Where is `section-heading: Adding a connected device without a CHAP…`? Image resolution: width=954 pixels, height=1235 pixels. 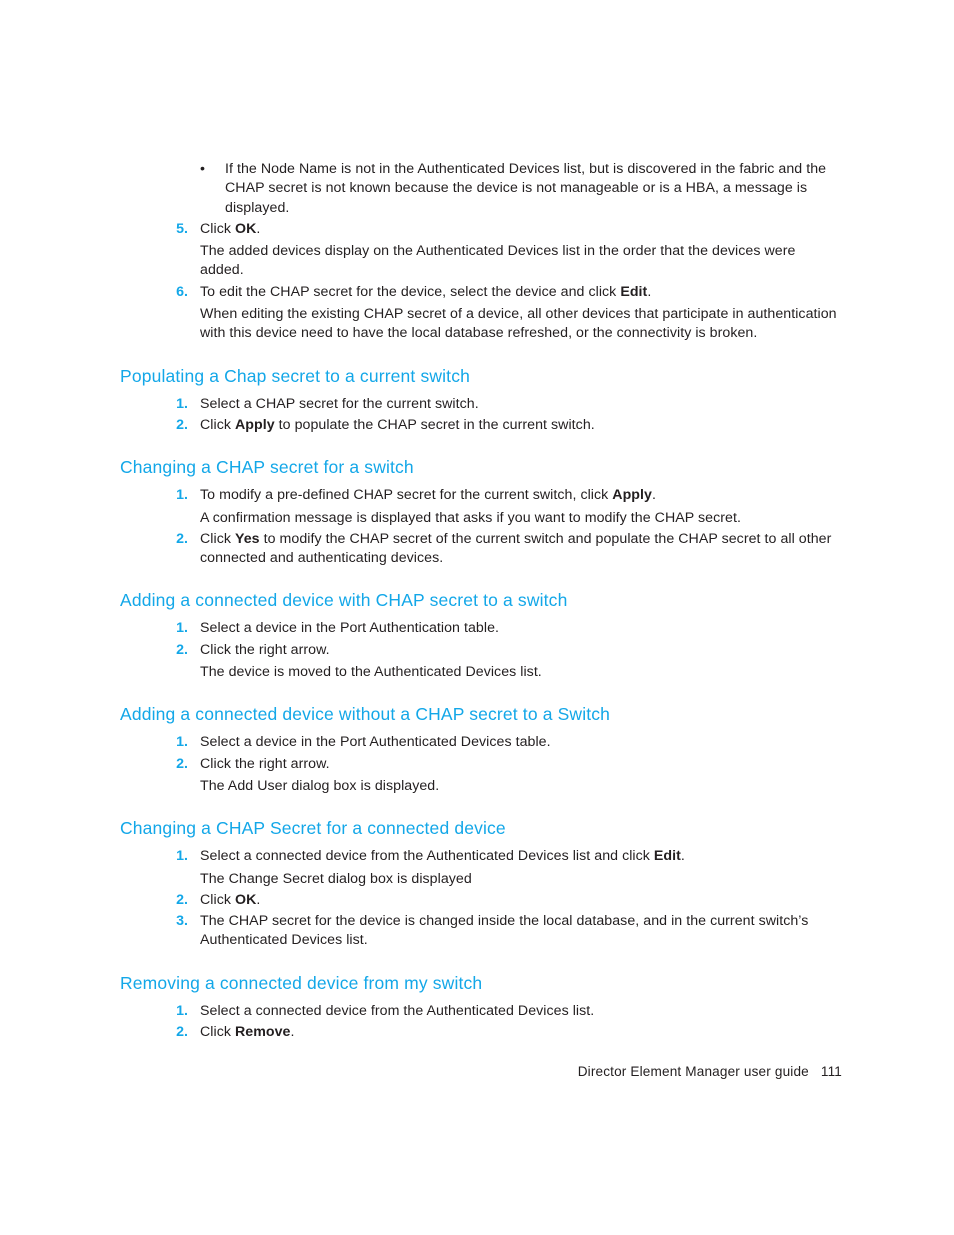 section-heading: Adding a connected device without a CHAP… is located at coordinates (365, 714).